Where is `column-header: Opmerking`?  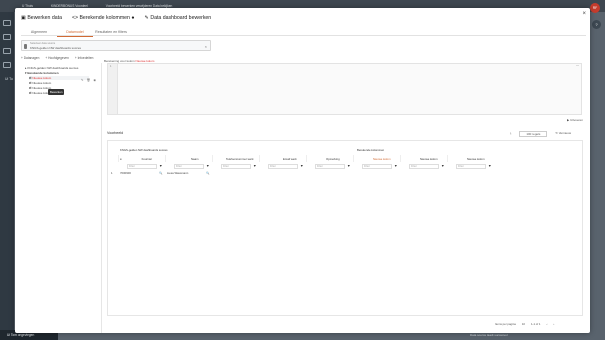 column-header: Opmerking is located at coordinates (329, 158).